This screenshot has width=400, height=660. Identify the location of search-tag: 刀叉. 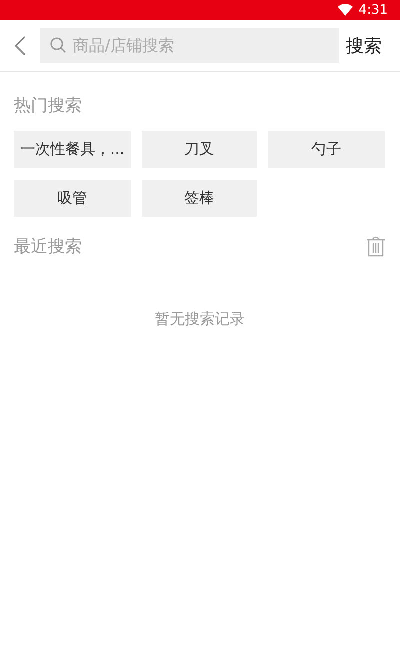
(199, 149).